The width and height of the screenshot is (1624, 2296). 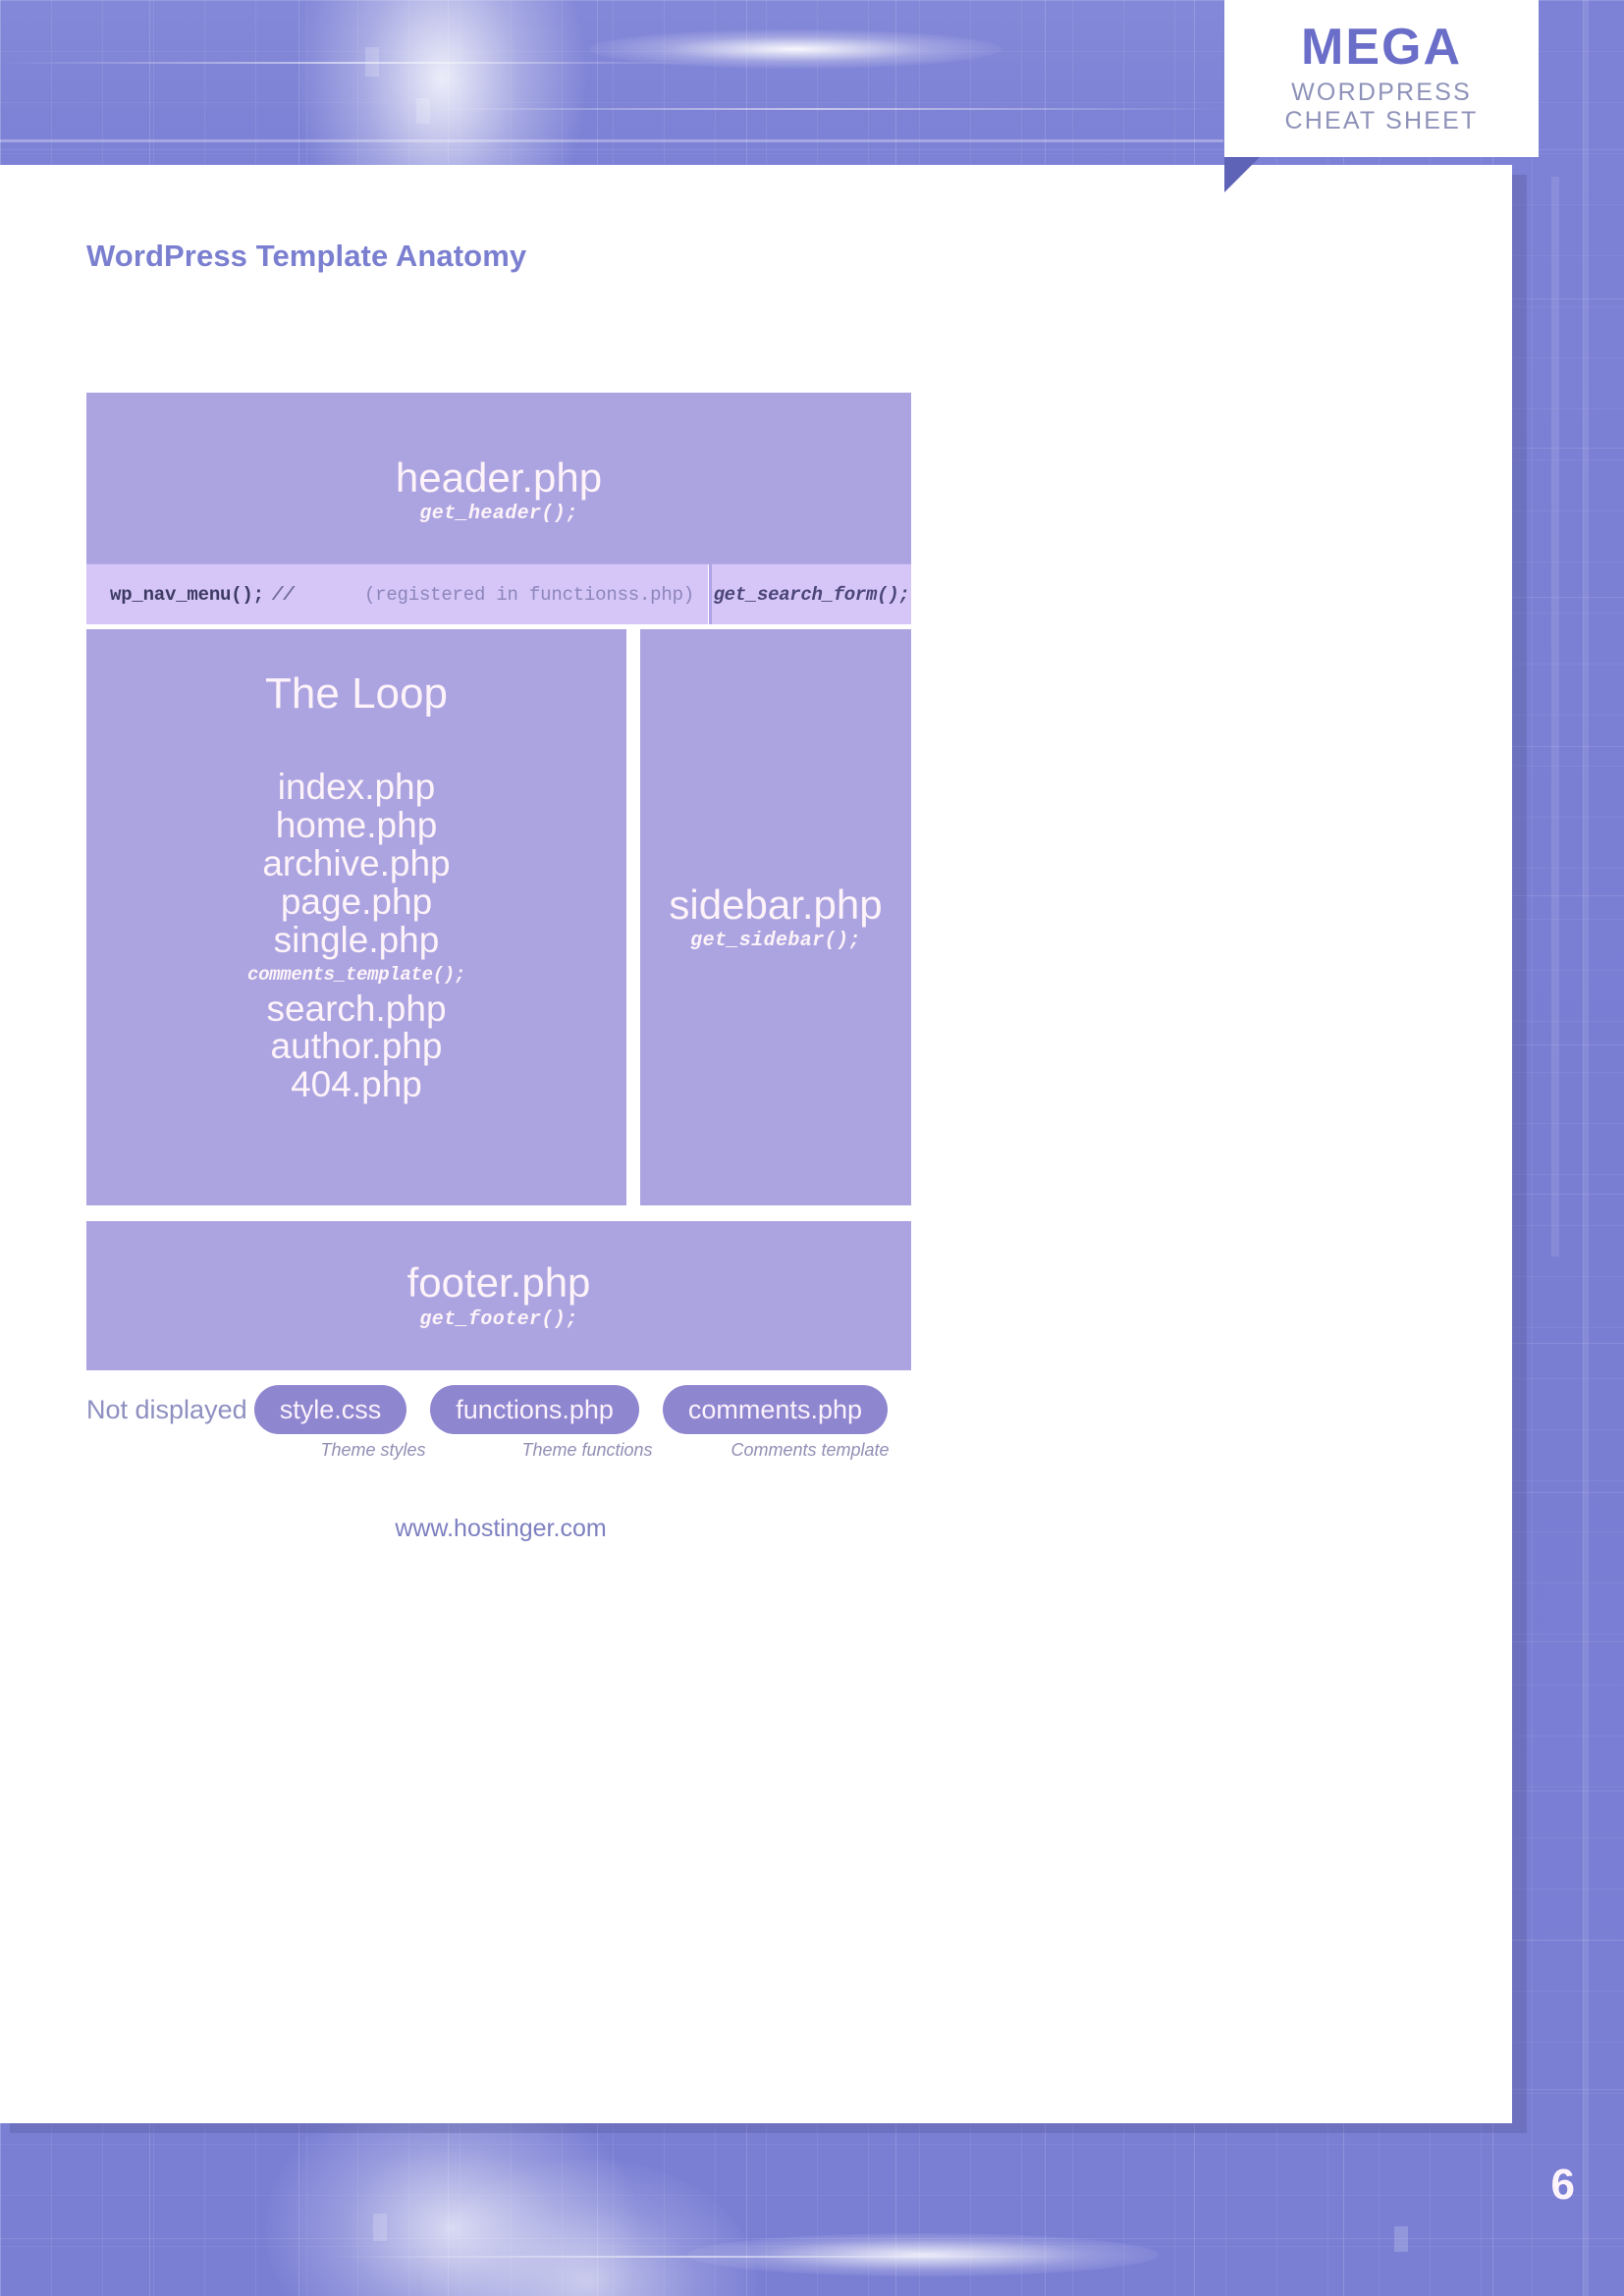 I want to click on pill-comments-php: comments.php, so click(x=775, y=1409).